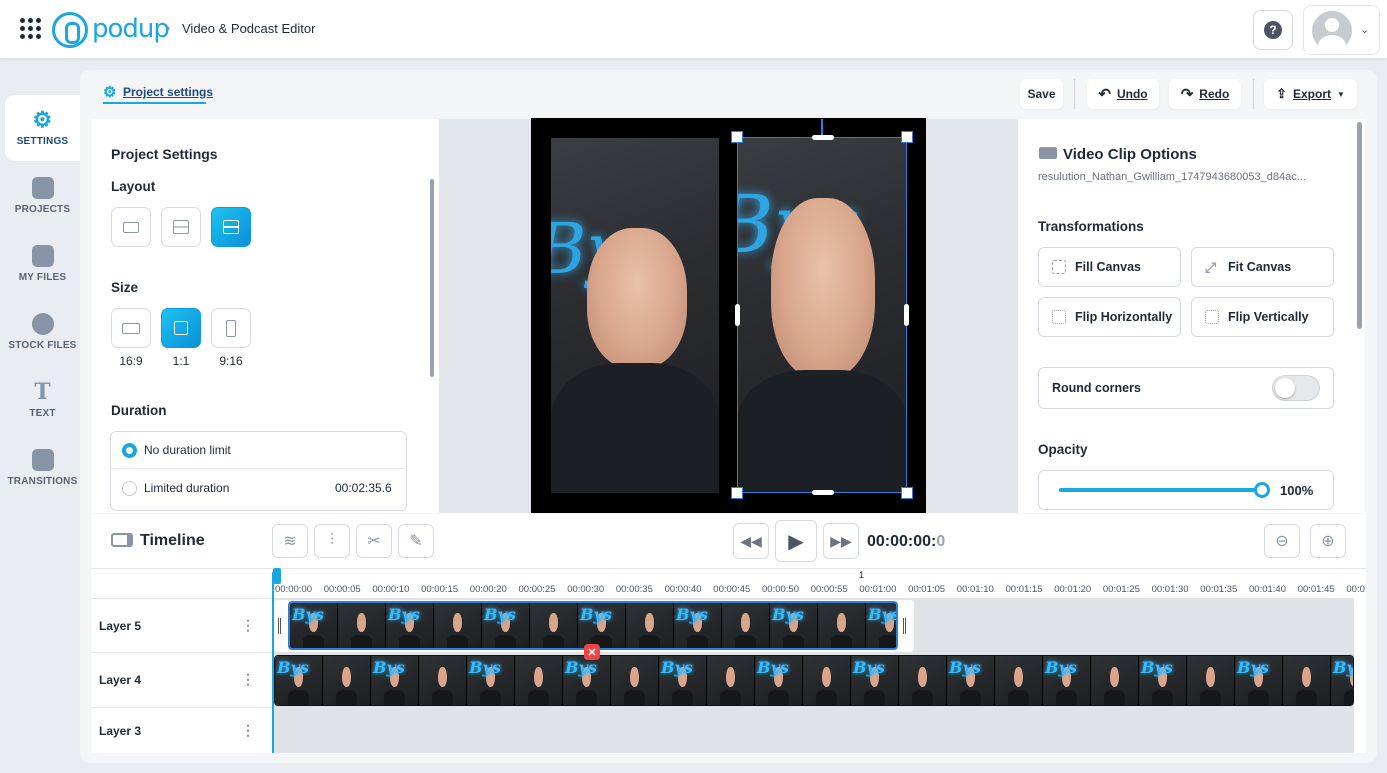 The width and height of the screenshot is (1387, 773). I want to click on zoom-out-button: ⊖, so click(1282, 541).